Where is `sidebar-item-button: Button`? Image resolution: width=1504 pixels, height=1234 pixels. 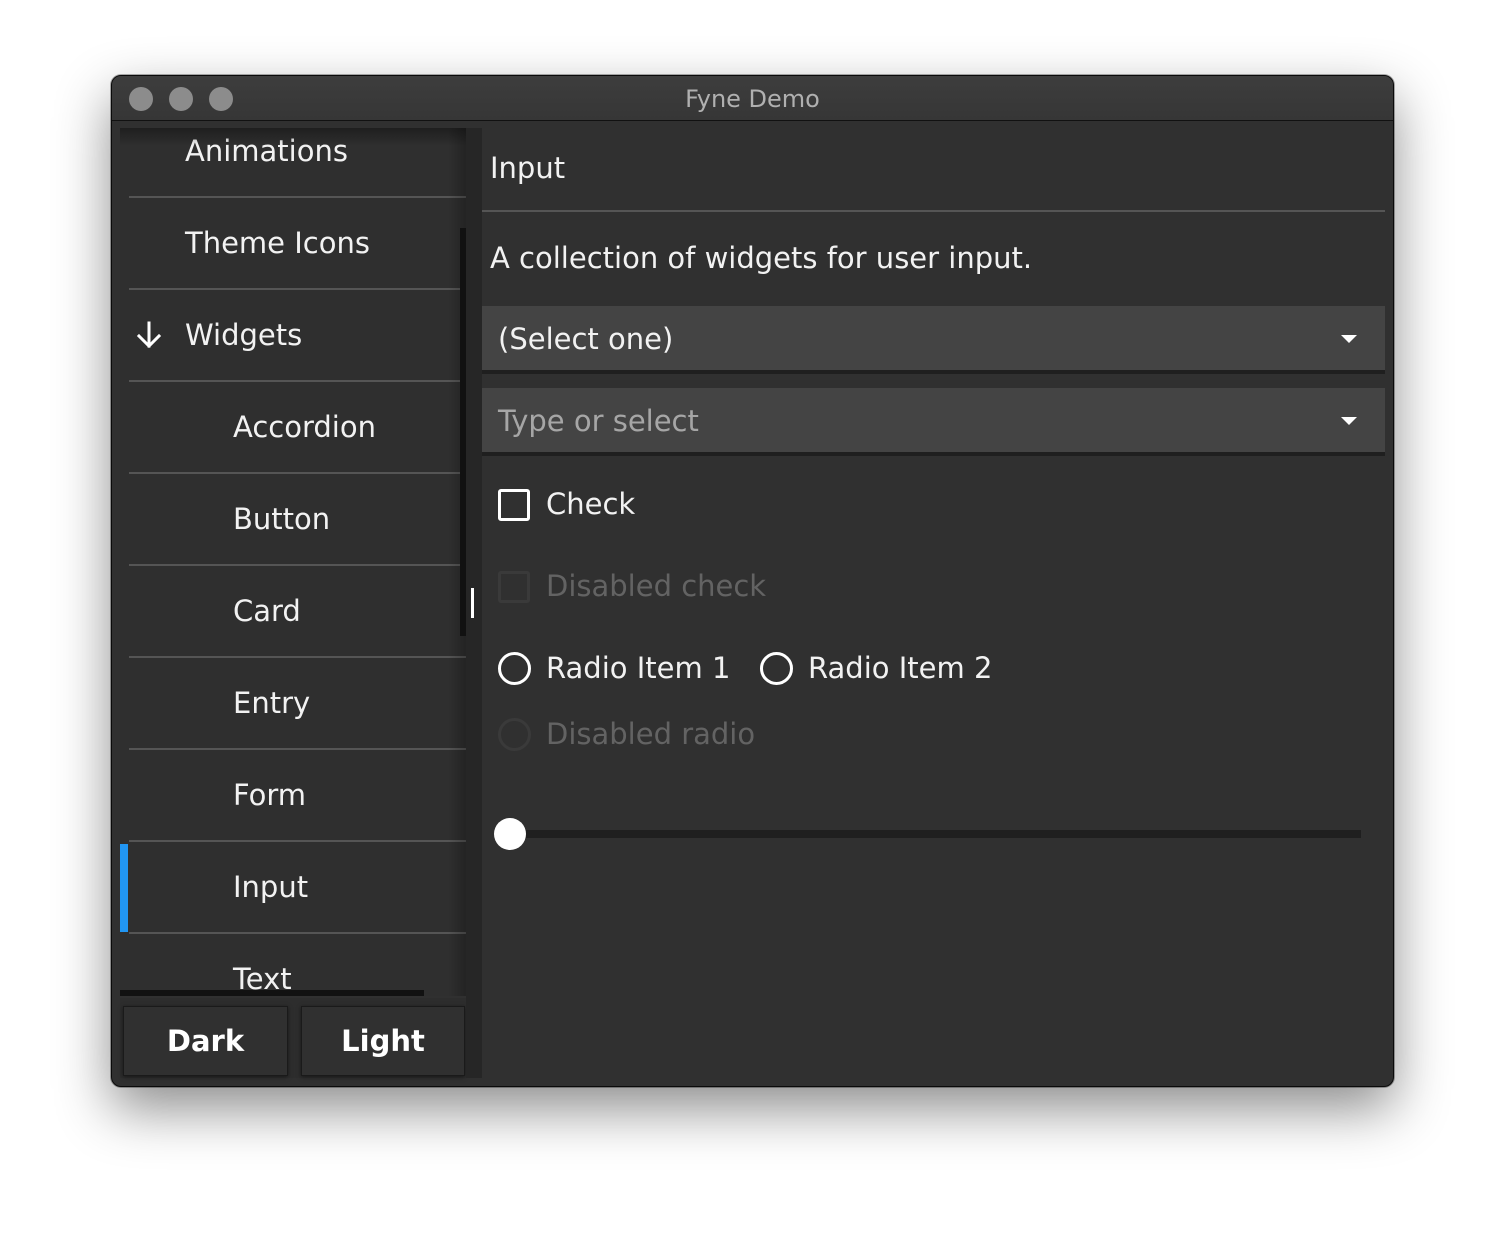
sidebar-item-button: Button is located at coordinates (293, 520).